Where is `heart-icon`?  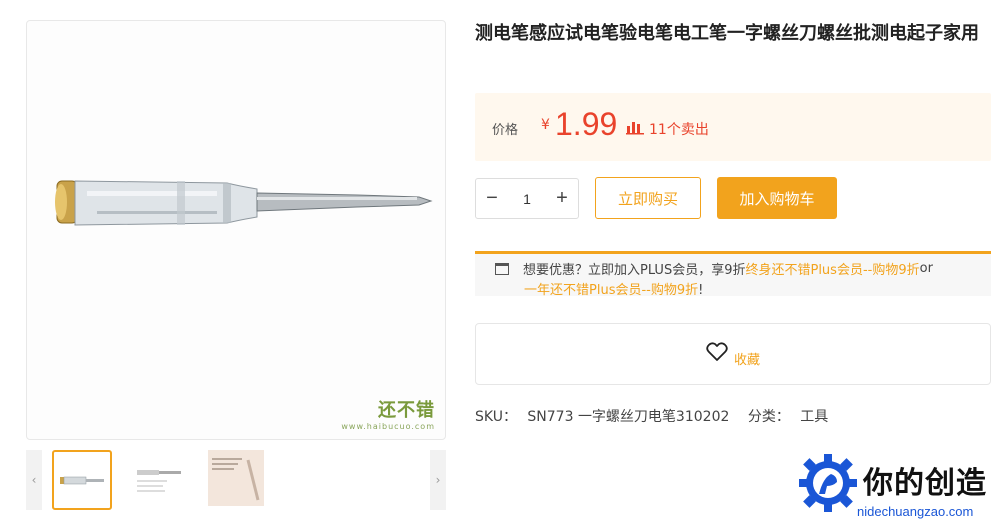 heart-icon is located at coordinates (717, 354).